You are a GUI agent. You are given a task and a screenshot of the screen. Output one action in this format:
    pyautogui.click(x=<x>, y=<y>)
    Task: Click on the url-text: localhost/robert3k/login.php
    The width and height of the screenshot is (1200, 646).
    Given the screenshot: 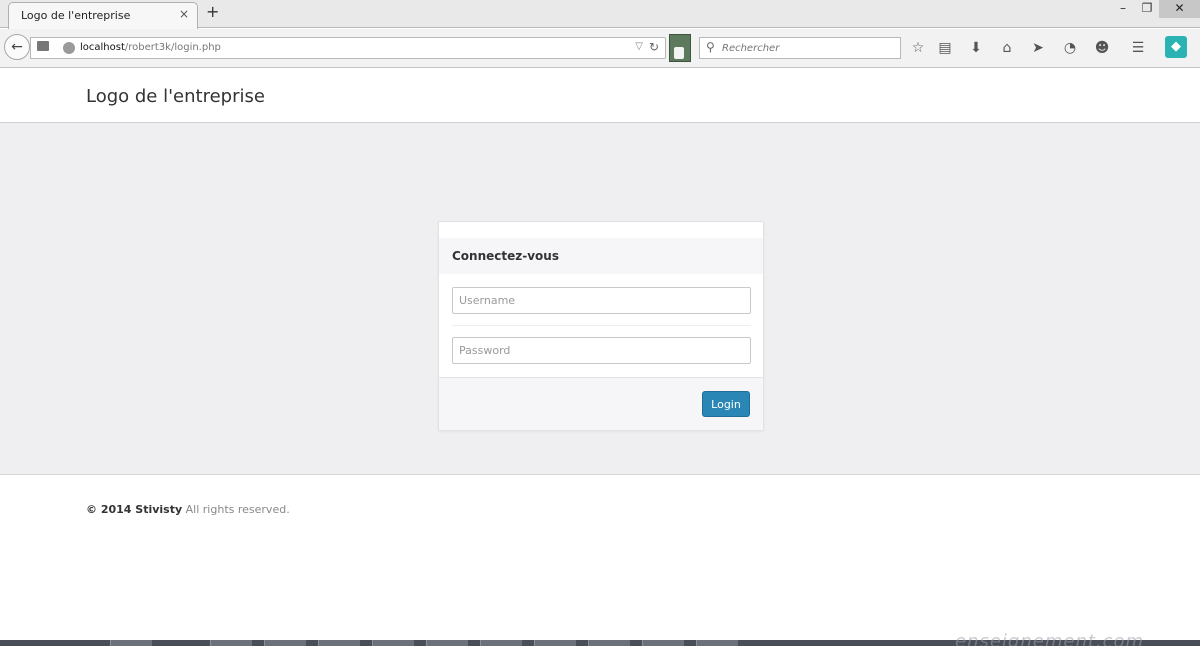 What is the action you would take?
    pyautogui.click(x=150, y=47)
    